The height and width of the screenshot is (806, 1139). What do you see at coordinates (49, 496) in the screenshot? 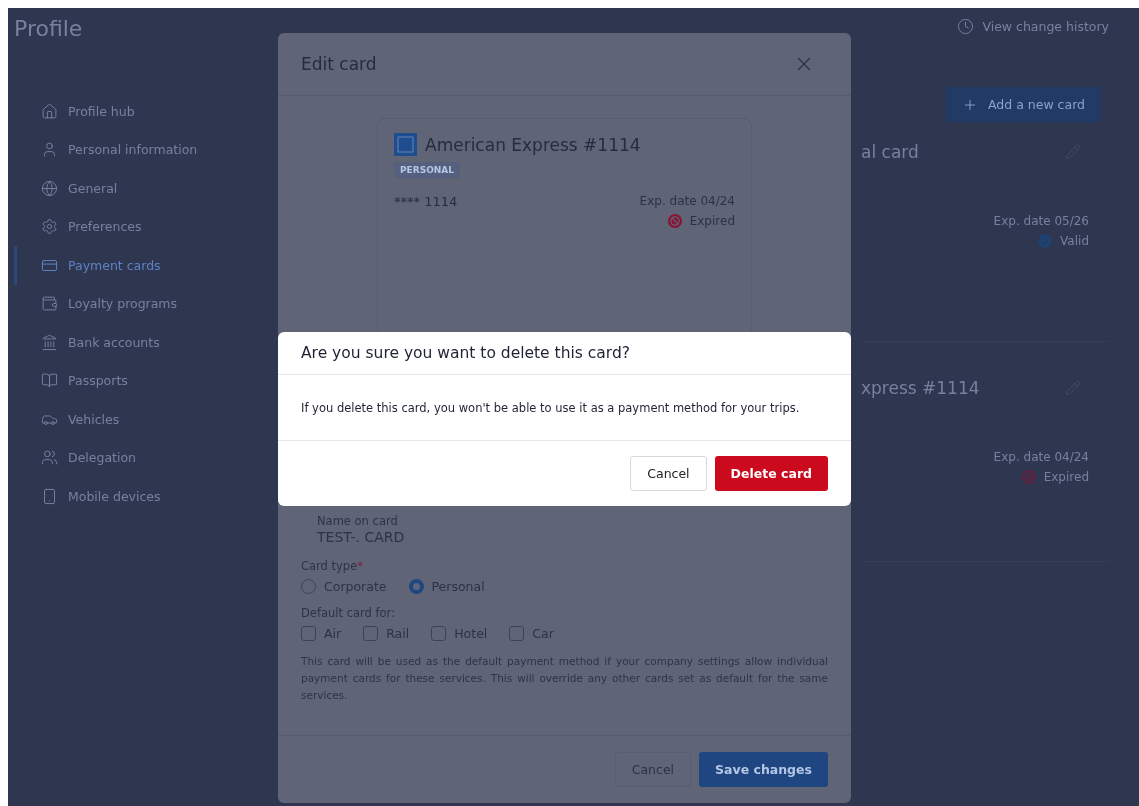
I see `smartphone-icon` at bounding box center [49, 496].